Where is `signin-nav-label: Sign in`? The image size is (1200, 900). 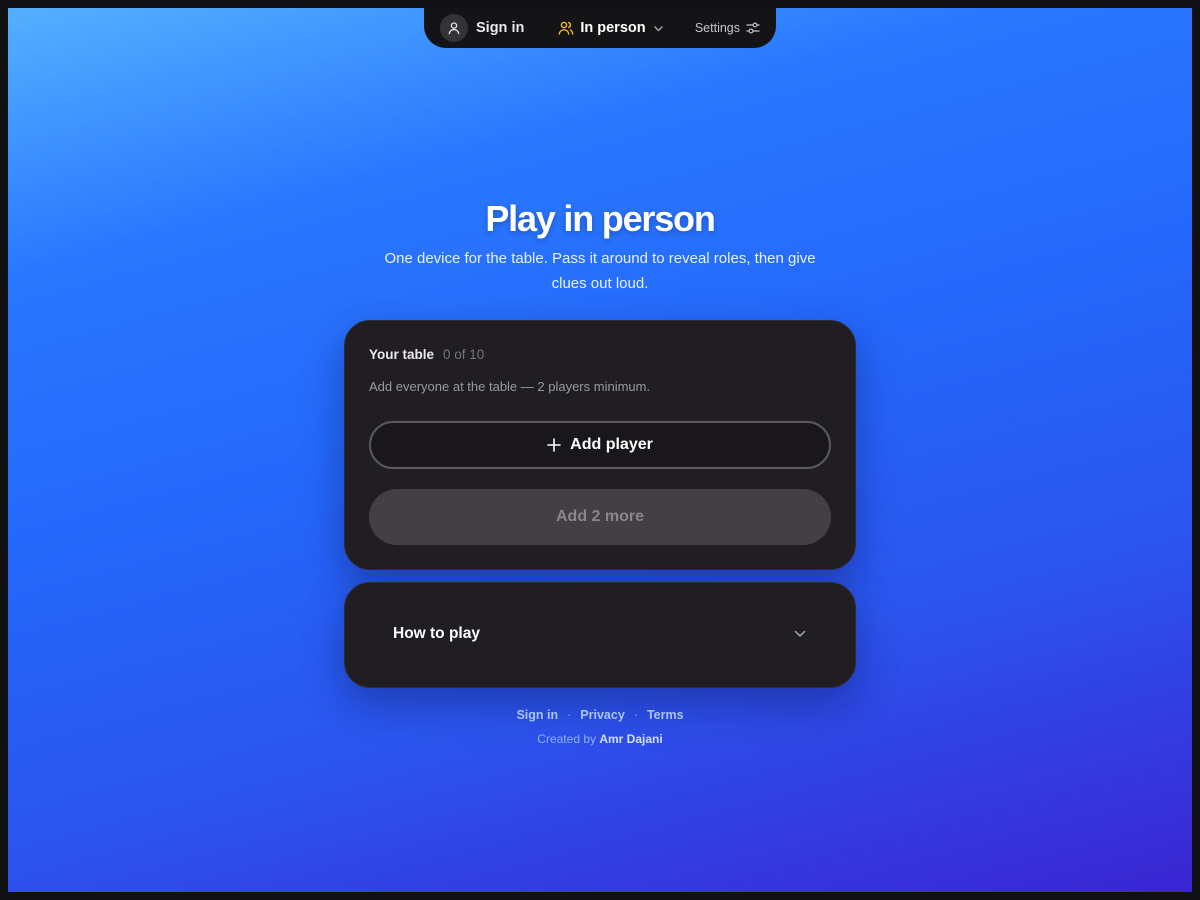 signin-nav-label: Sign in is located at coordinates (500, 28).